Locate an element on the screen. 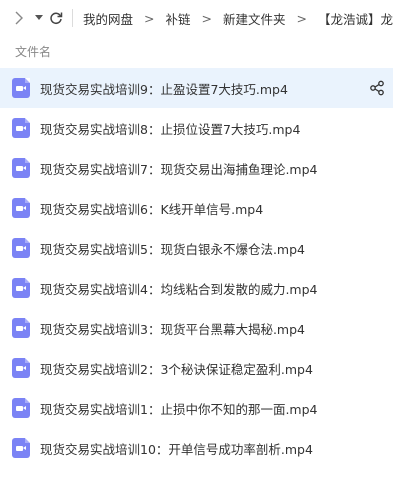 The image size is (393, 478). breadcrumb-item-new-folder: 新建文件夹 is located at coordinates (254, 18).